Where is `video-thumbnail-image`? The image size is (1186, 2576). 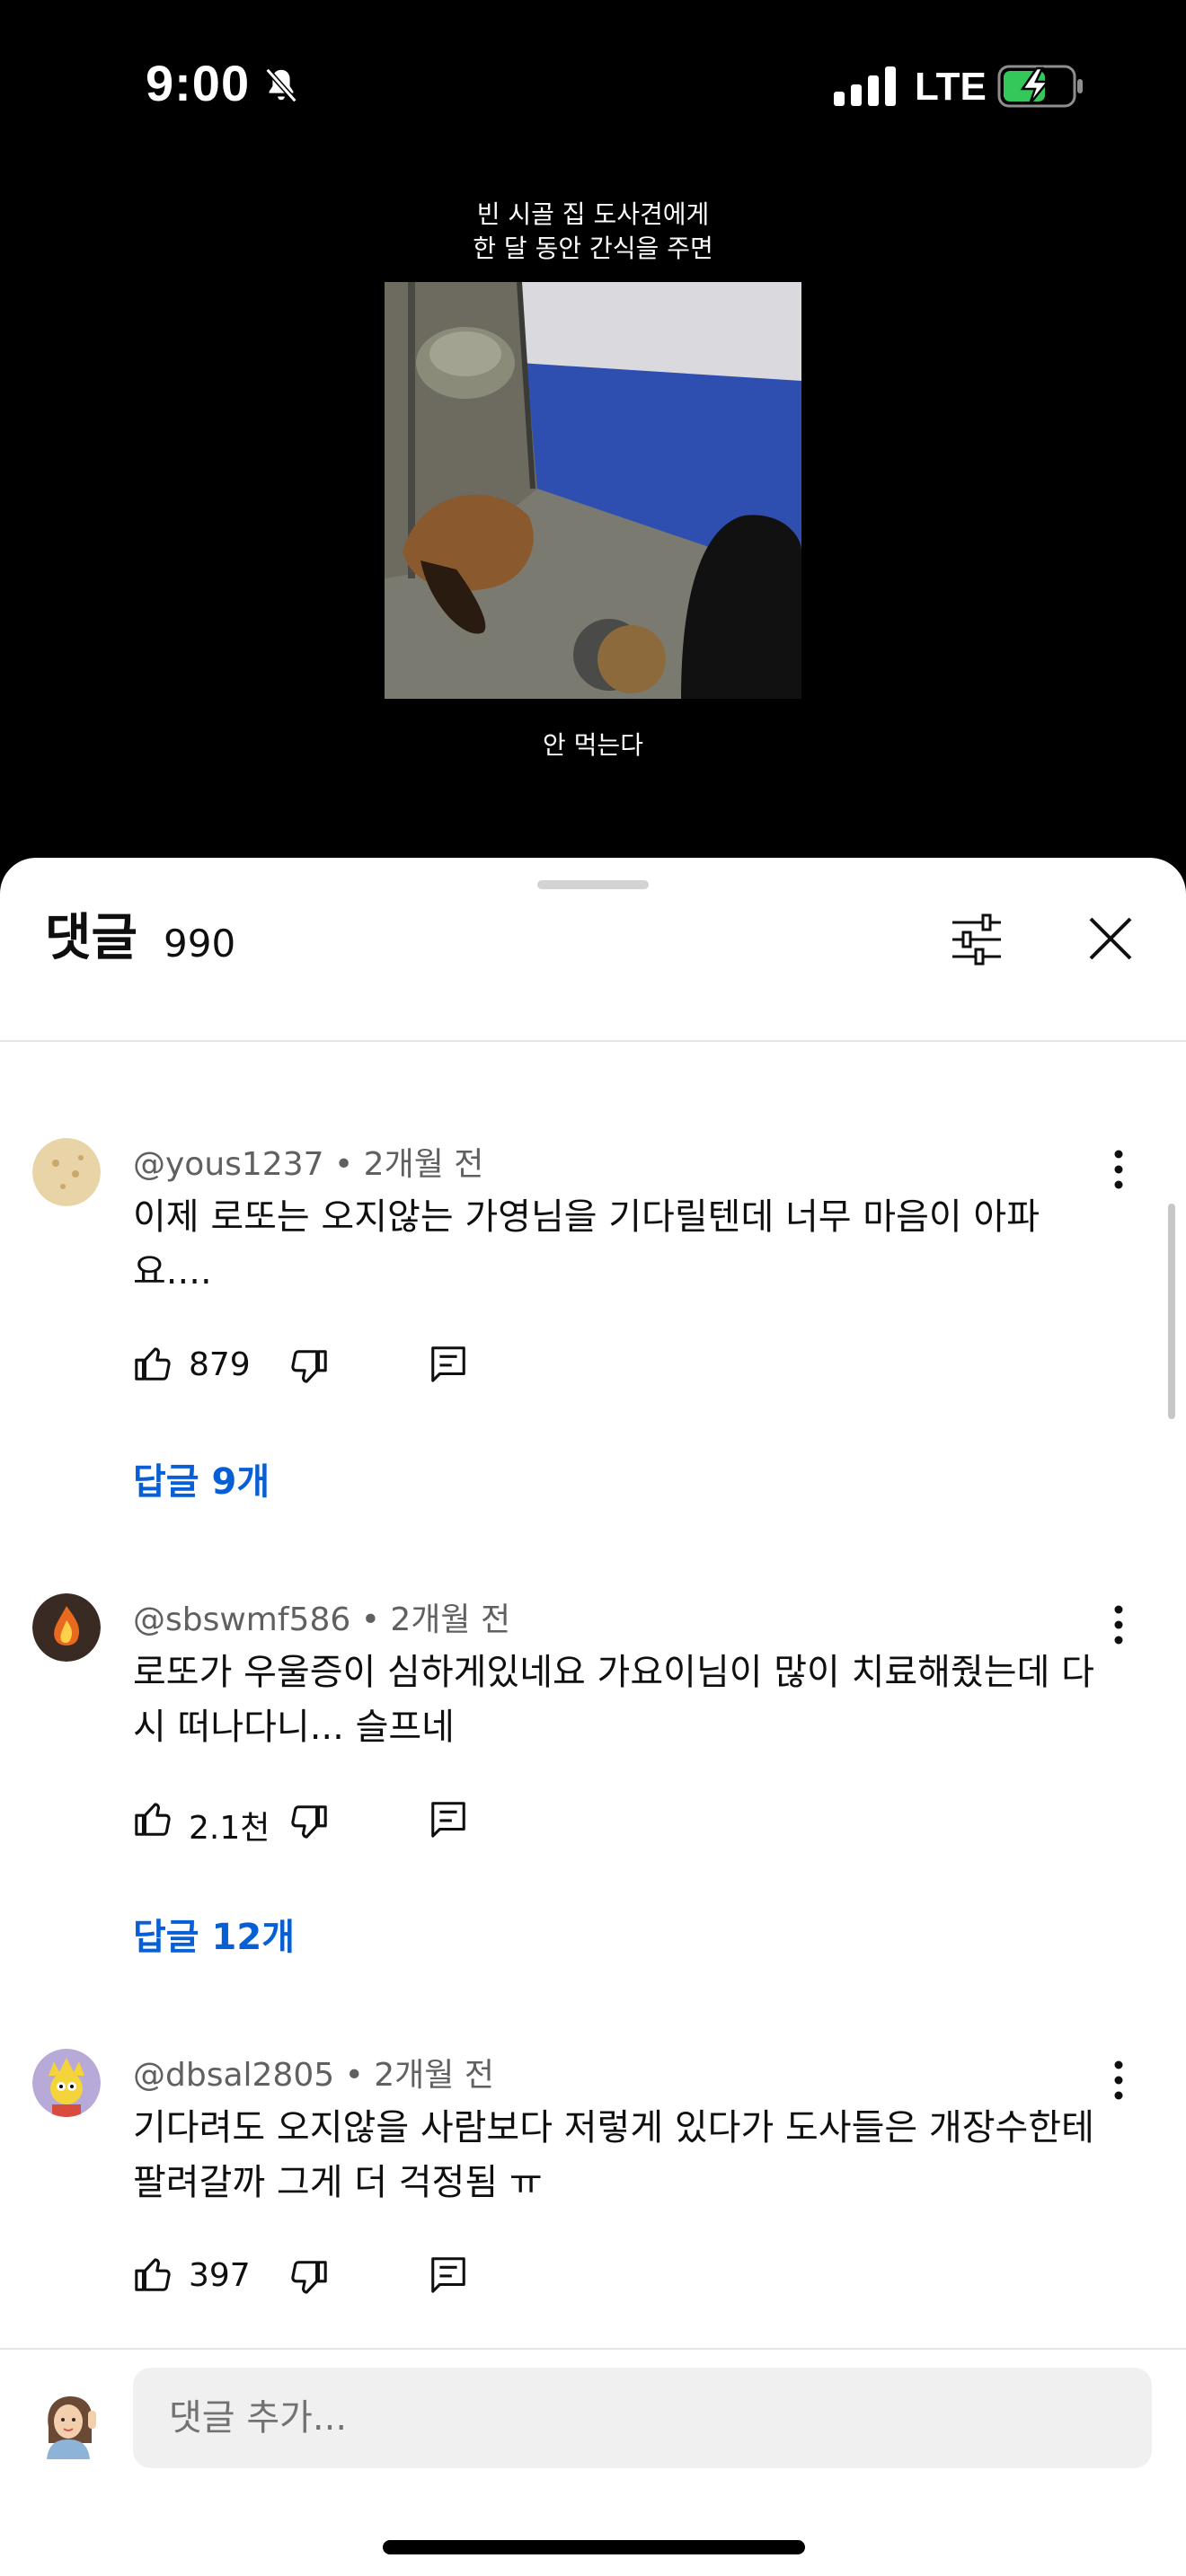 video-thumbnail-image is located at coordinates (593, 490).